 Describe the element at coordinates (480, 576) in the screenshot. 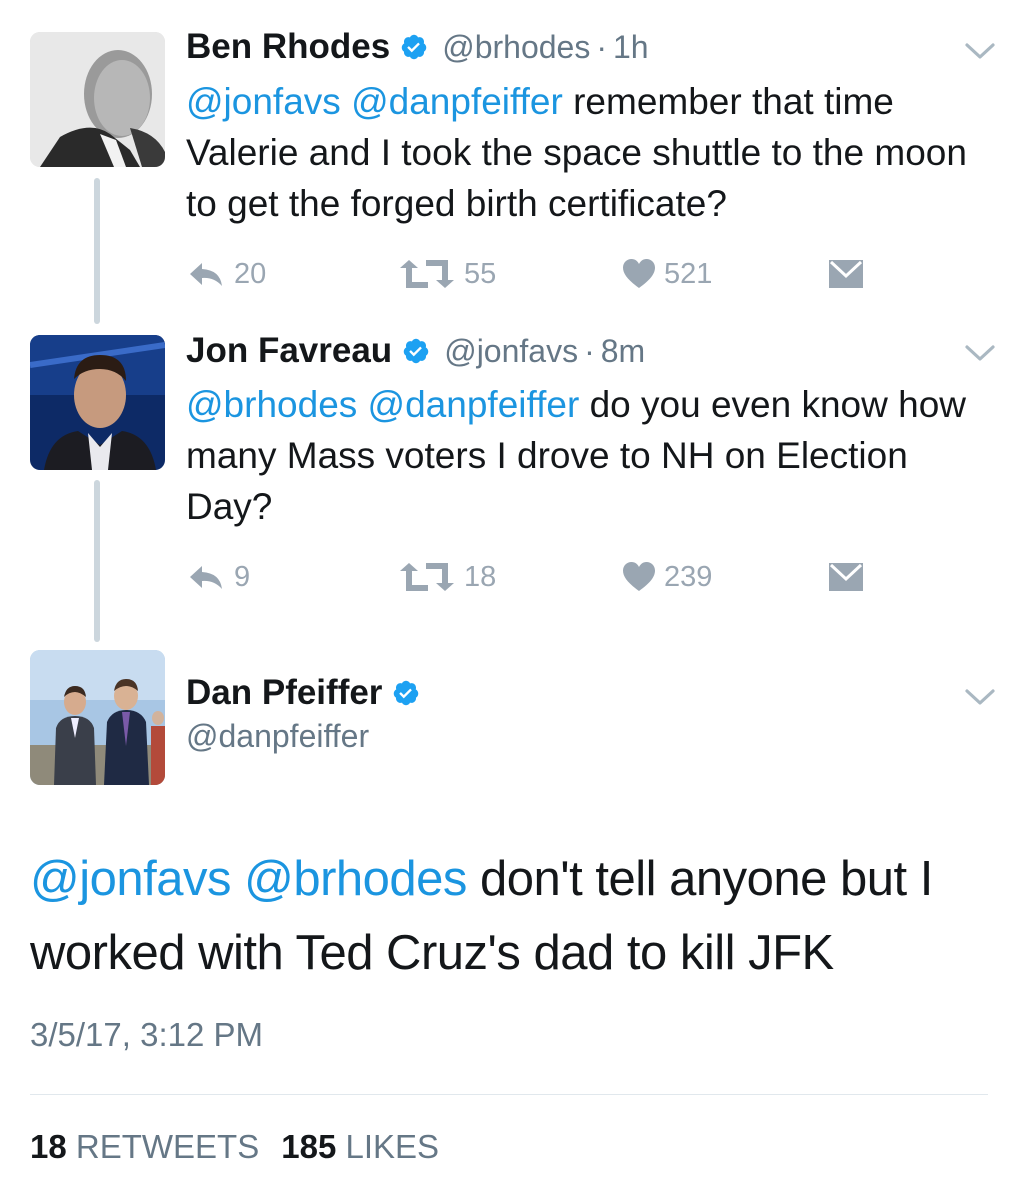

I see `retweet-count: 18` at that location.